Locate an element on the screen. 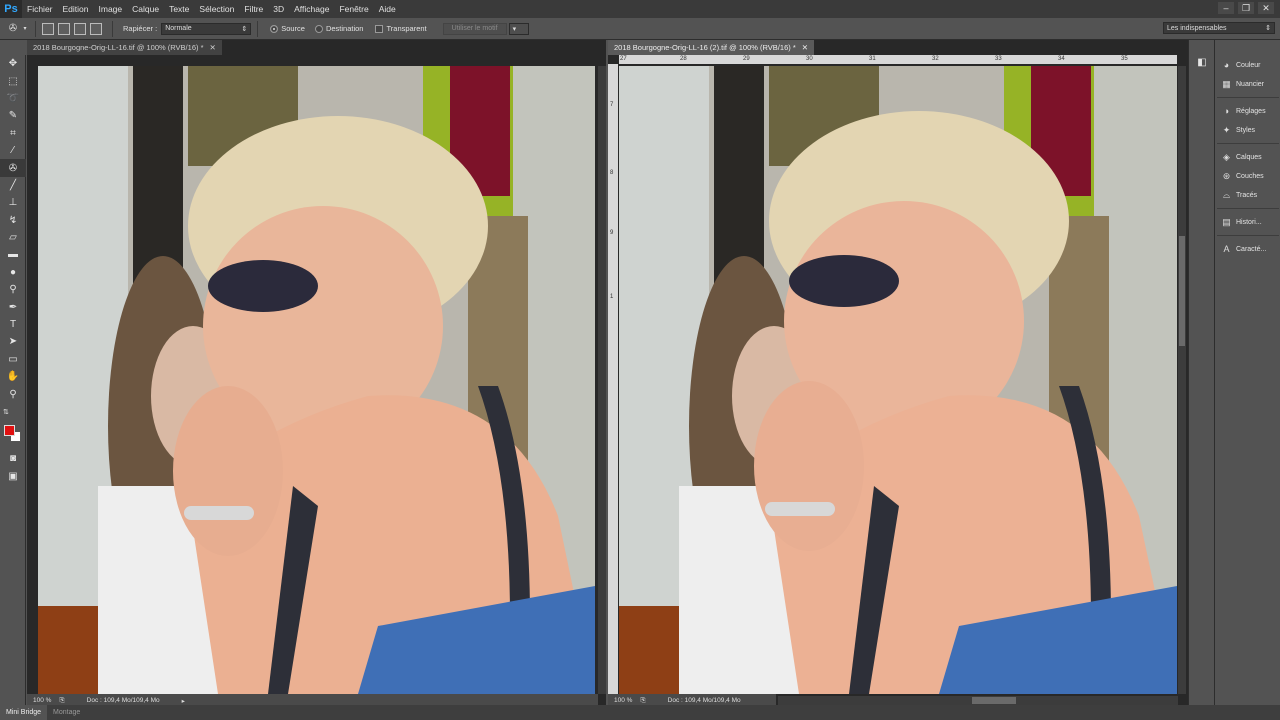 The height and width of the screenshot is (720, 1280). panel-label: Réglages is located at coordinates (1251, 111).